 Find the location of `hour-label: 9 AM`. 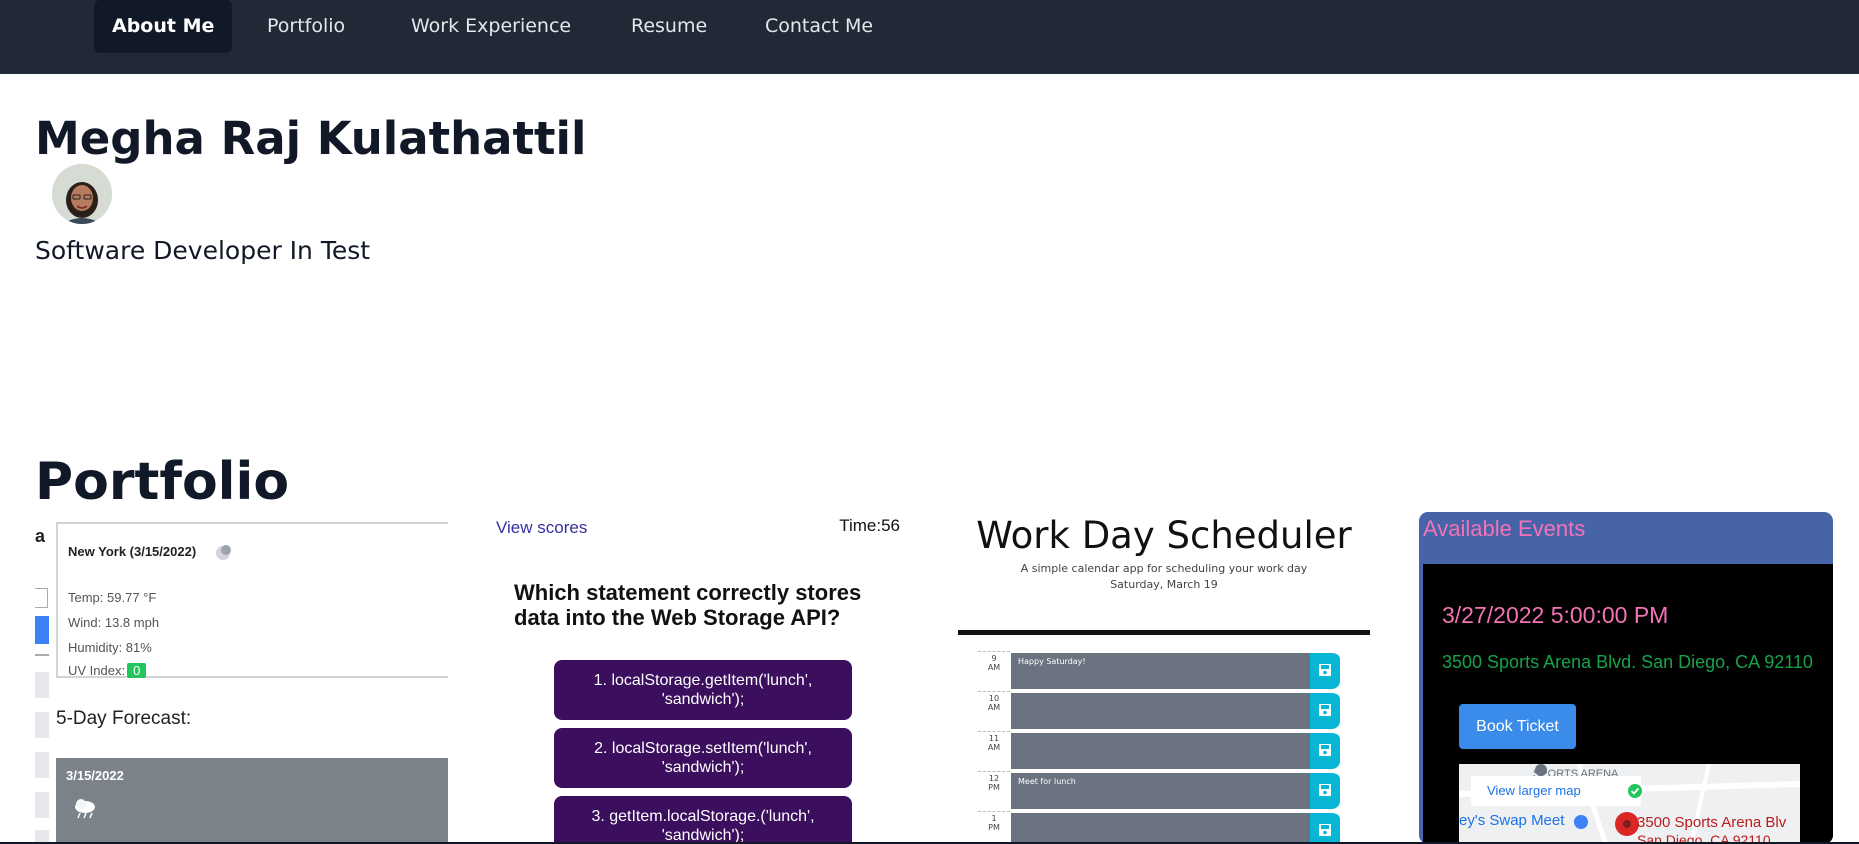

hour-label: 9 AM is located at coordinates (994, 670).